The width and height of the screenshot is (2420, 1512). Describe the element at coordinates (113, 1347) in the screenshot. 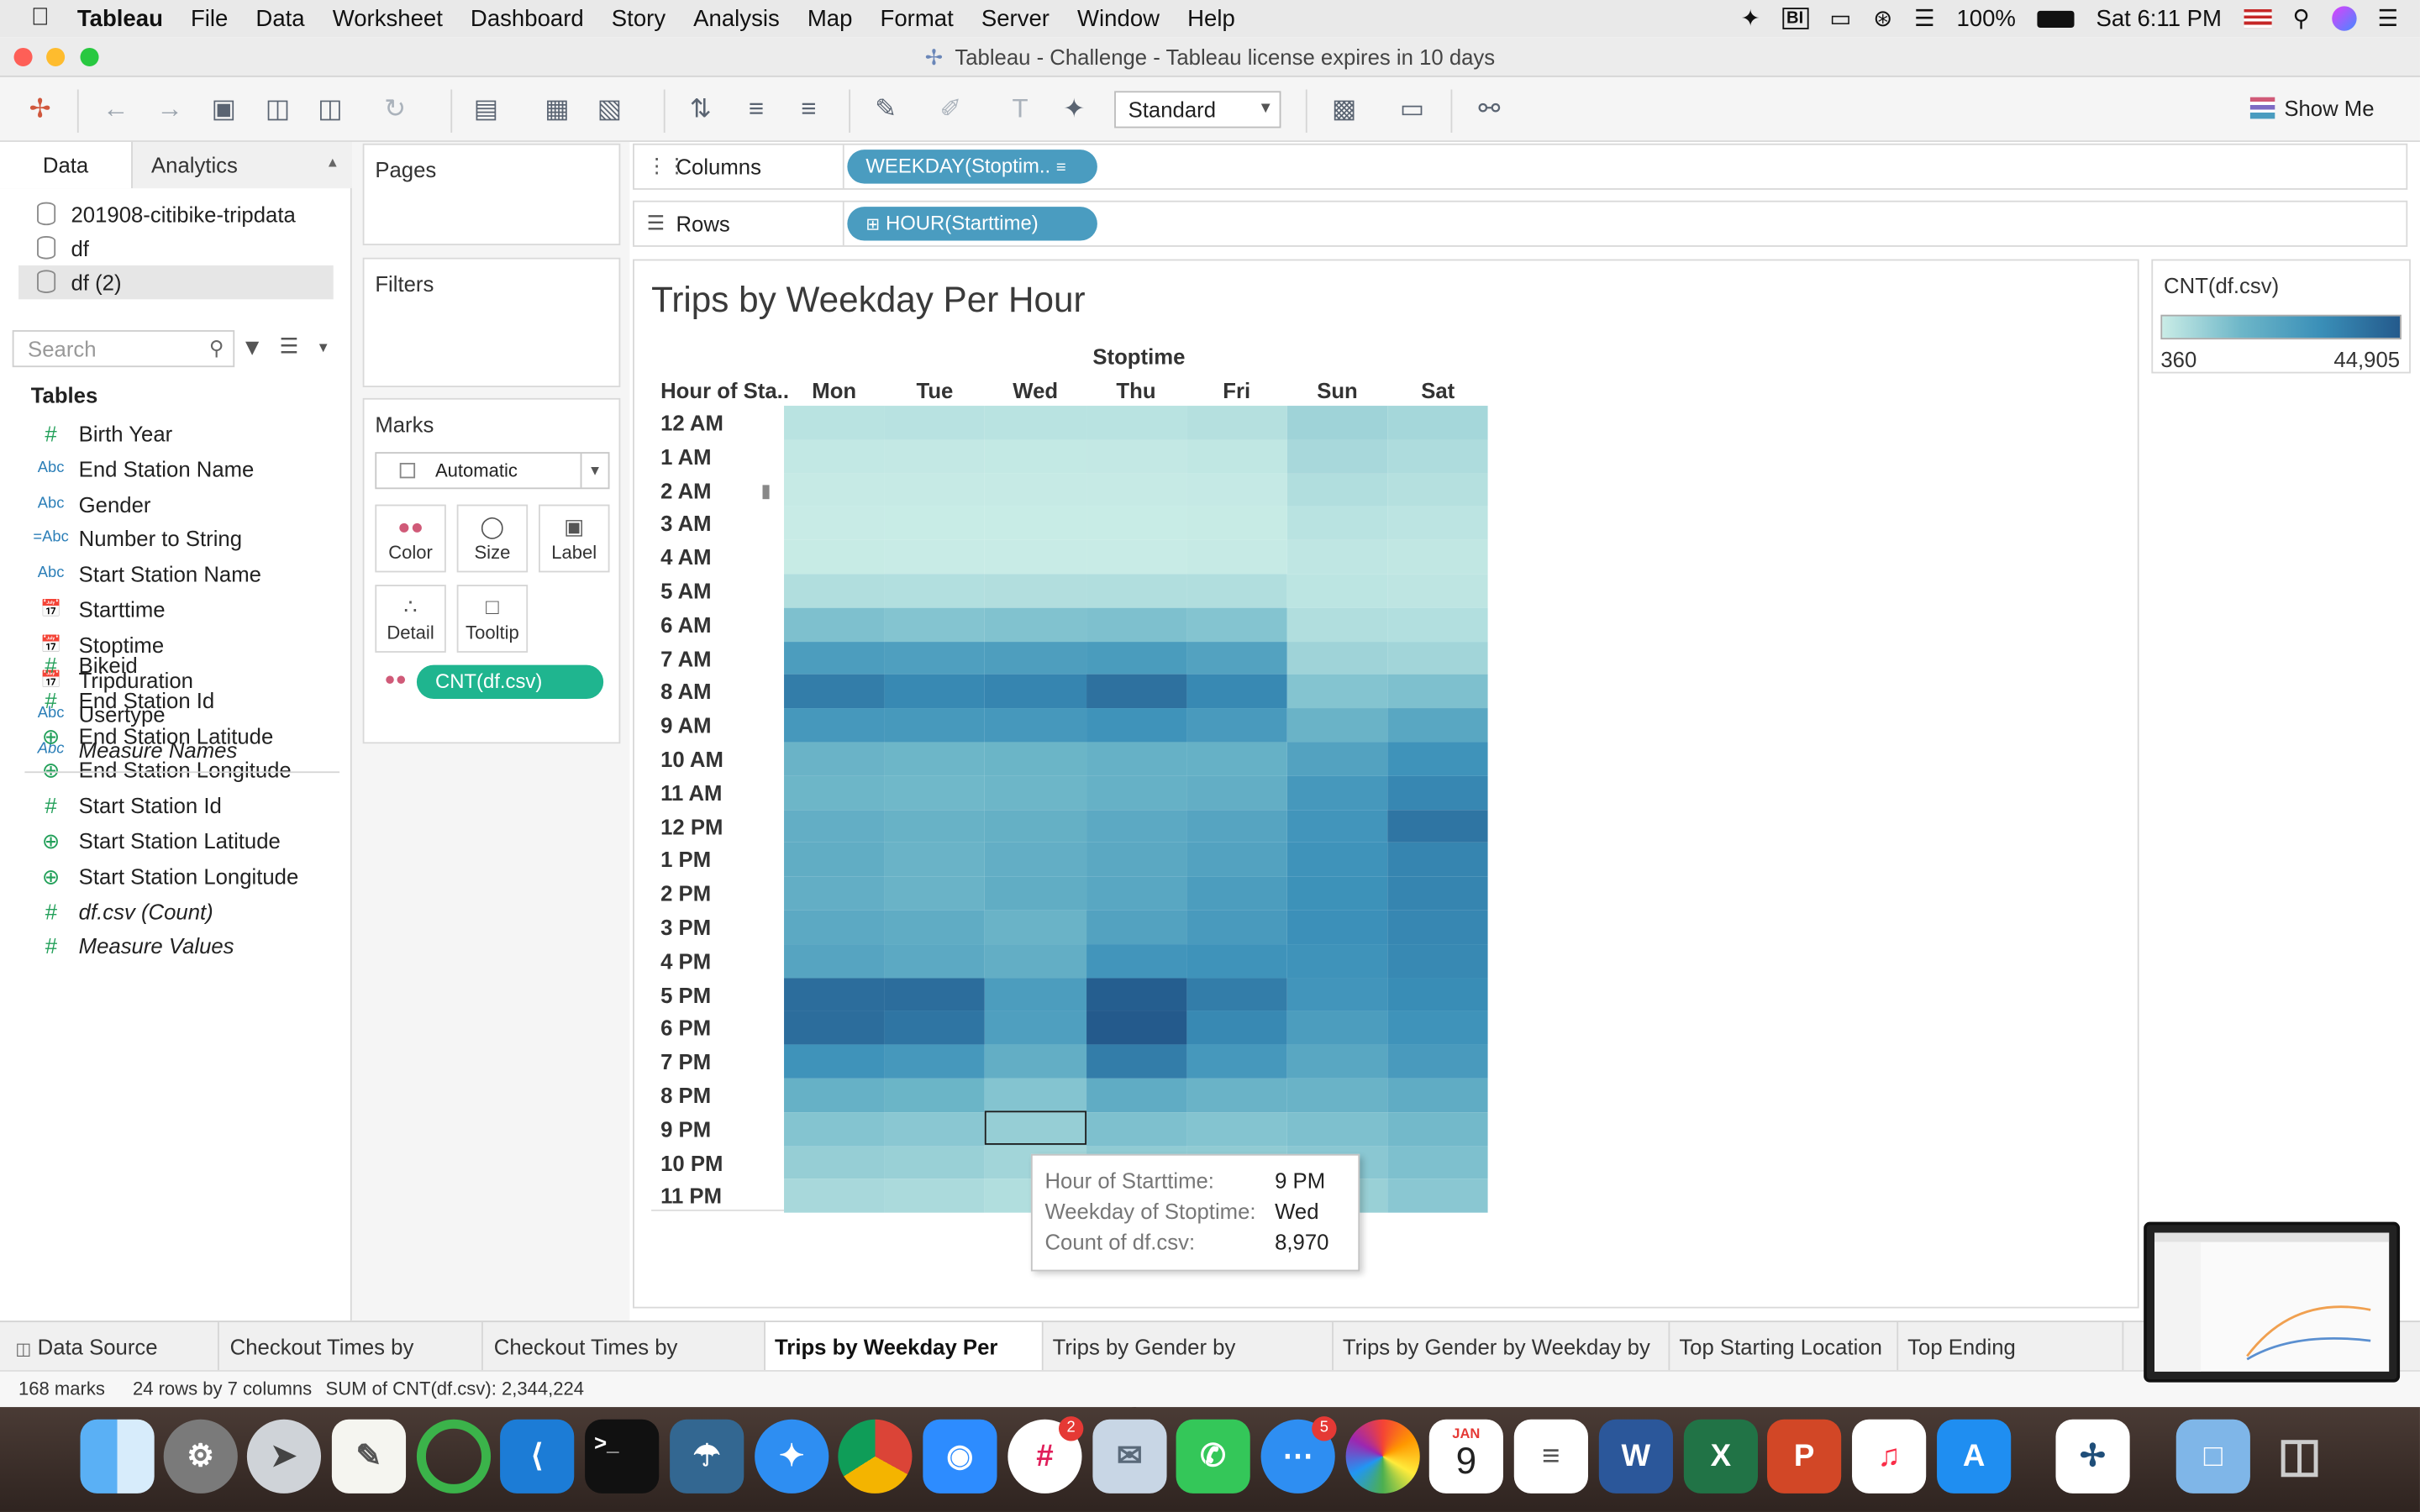

I see `tab-data-source: ◫ Data Source` at that location.